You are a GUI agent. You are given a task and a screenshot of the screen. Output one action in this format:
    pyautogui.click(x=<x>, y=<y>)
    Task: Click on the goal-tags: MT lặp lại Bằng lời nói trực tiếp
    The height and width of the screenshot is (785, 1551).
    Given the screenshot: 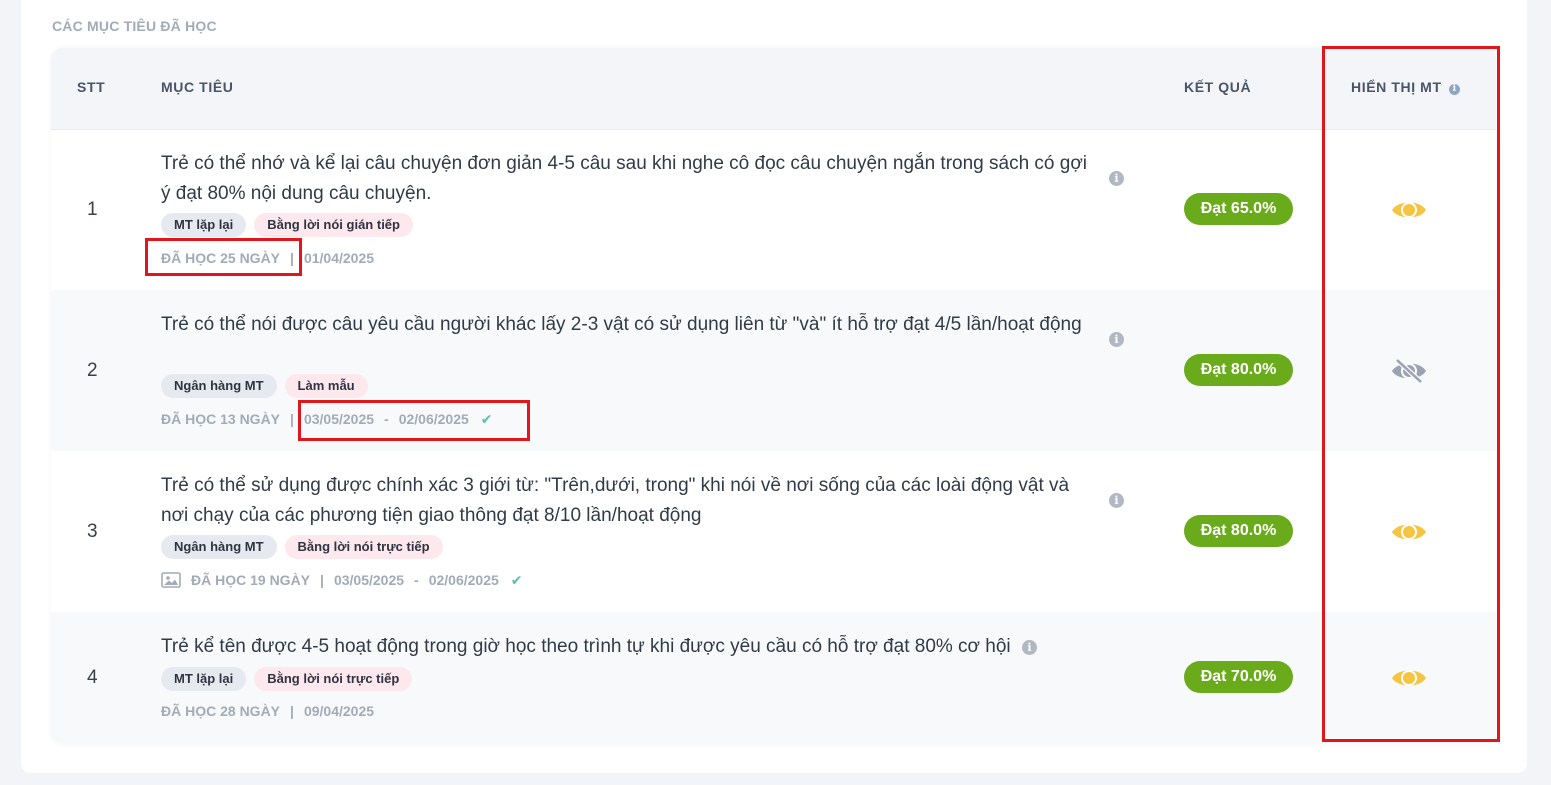 What is the action you would take?
    pyautogui.click(x=287, y=679)
    